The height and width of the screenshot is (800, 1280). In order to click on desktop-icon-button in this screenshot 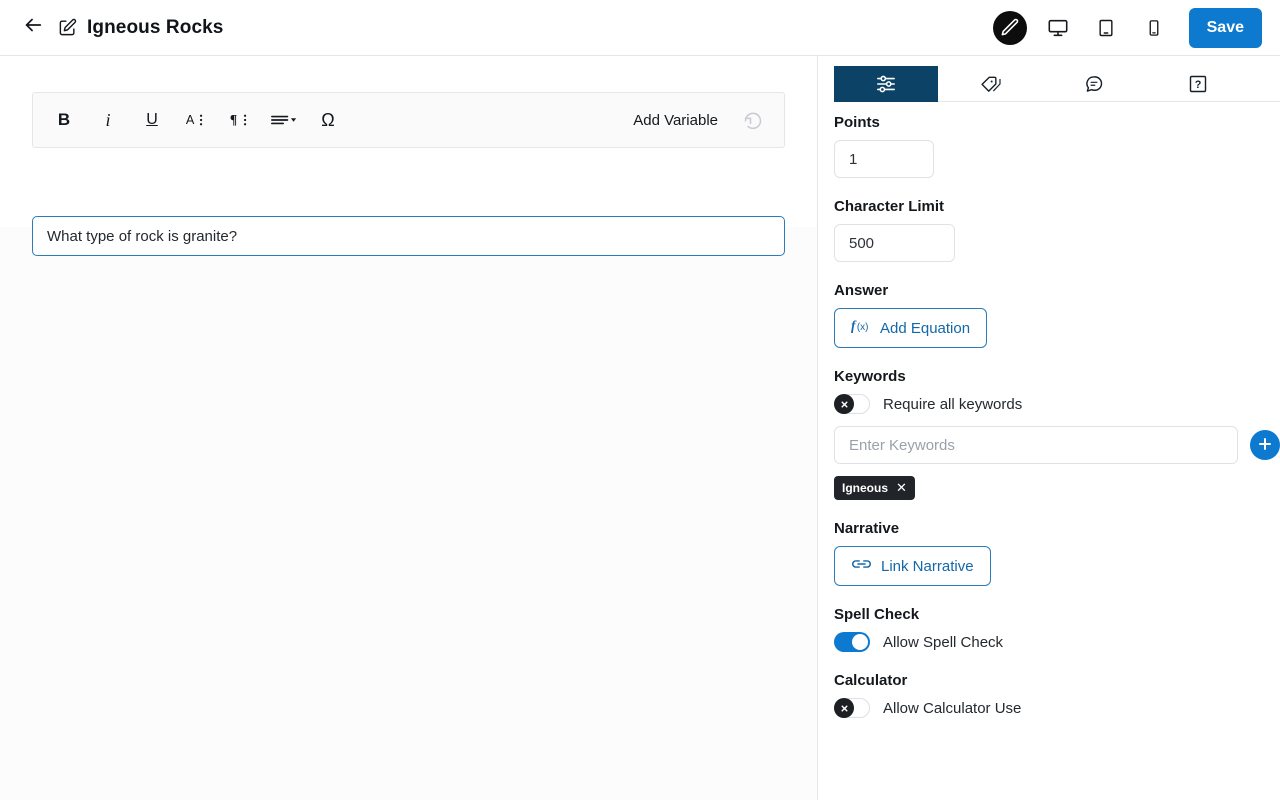, I will do `click(1058, 28)`.